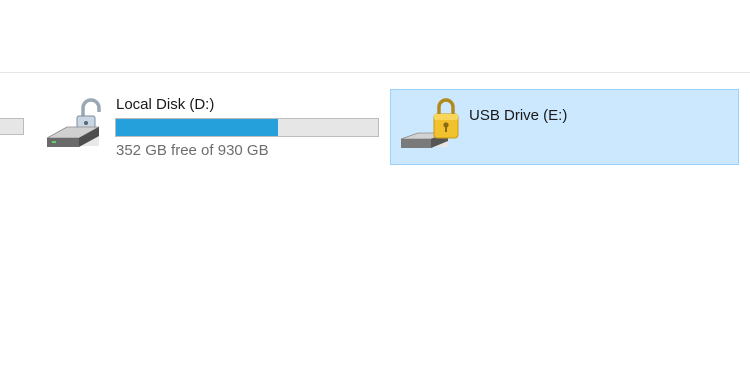  What do you see at coordinates (518, 115) in the screenshot?
I see `drive-name: USB Drive (E:)` at bounding box center [518, 115].